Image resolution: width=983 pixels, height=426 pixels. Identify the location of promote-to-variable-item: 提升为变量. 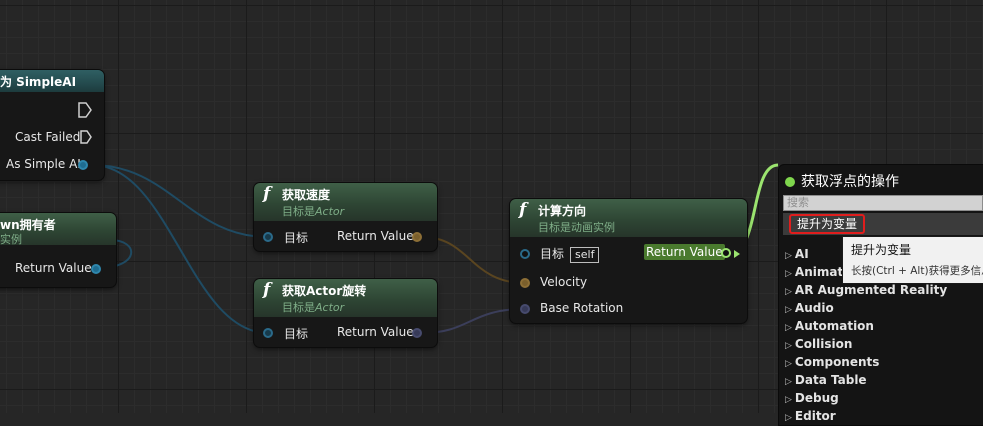
(827, 224).